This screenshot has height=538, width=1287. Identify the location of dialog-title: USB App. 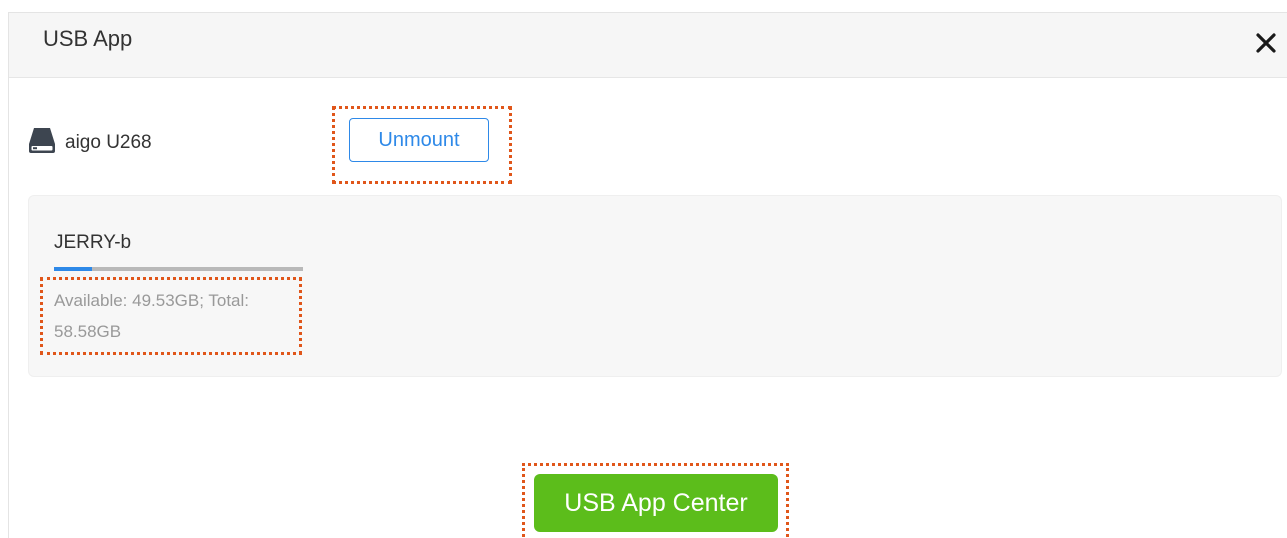
(88, 38).